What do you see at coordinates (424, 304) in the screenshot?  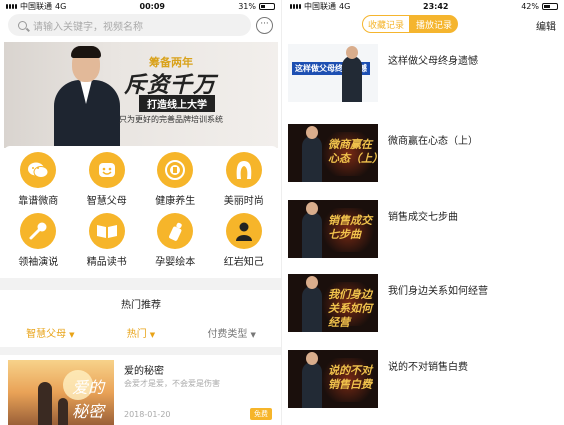 I see `list-item: 我们身边关系如何经营 我们身边关系如何经营` at bounding box center [424, 304].